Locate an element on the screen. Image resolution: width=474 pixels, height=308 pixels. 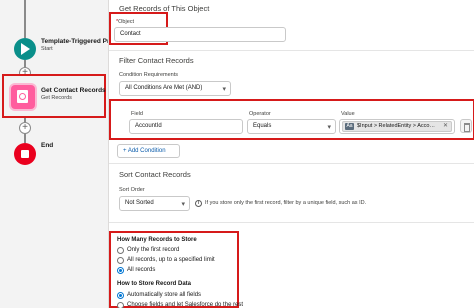
start-node-subtitle: Start is located at coordinates (47, 49).